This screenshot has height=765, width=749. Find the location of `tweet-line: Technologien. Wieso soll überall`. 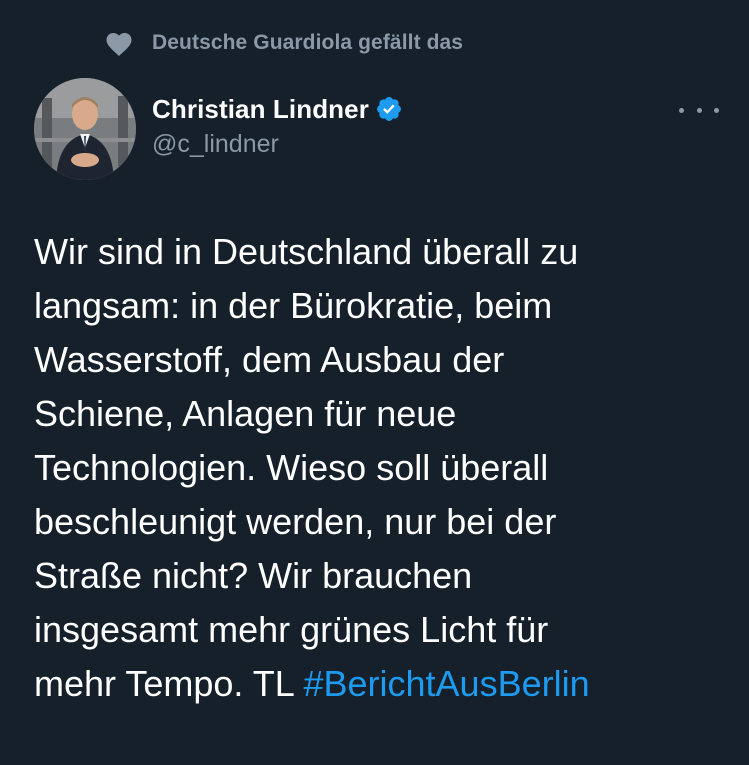

tweet-line: Technologien. Wieso soll überall is located at coordinates (291, 467).